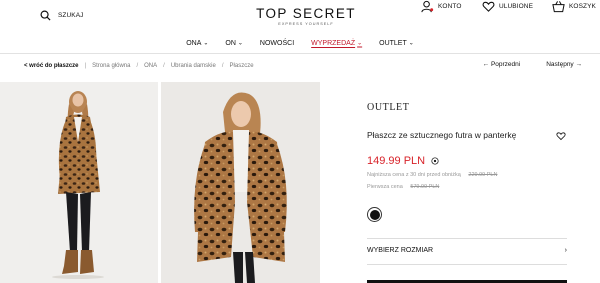  I want to click on first-price-info: Pierwsza cena 579.99 PLN, so click(403, 187).